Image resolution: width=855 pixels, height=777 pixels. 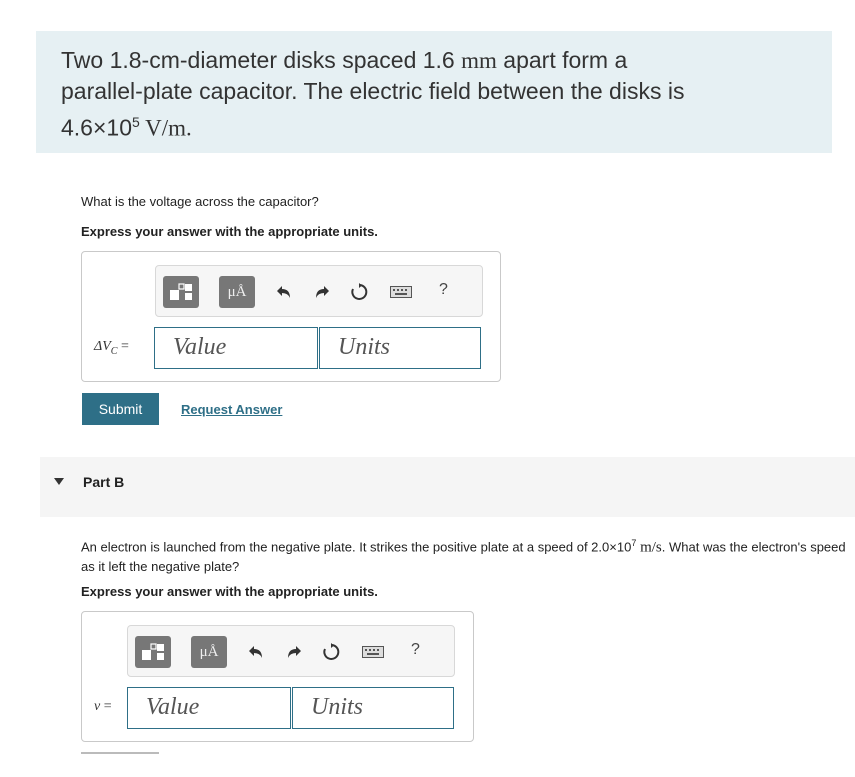 I want to click on part-a-label: ΔVC =, so click(x=111, y=348).